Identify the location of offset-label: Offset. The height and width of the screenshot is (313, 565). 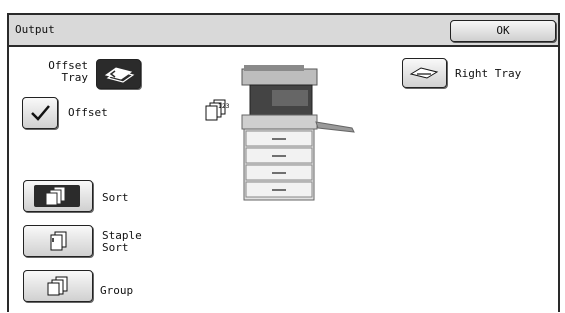
(88, 112).